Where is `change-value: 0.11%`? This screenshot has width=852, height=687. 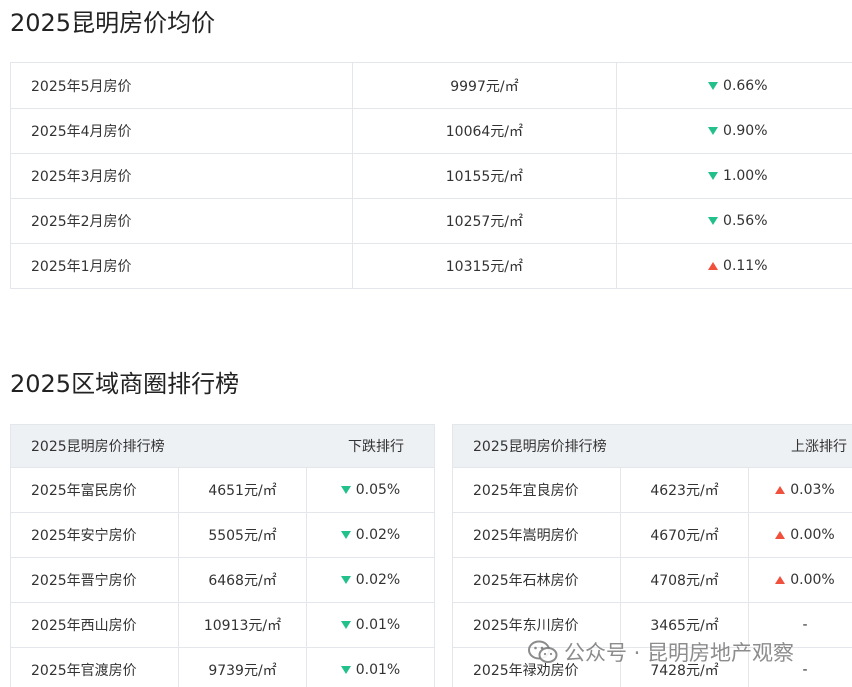
change-value: 0.11% is located at coordinates (745, 266).